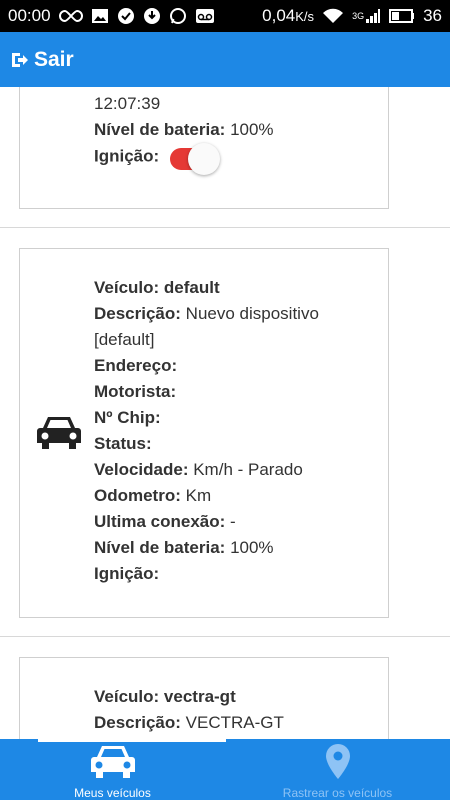 This screenshot has width=450, height=800. Describe the element at coordinates (153, 495) in the screenshot. I see `field-odometer: Odometro: Km` at that location.